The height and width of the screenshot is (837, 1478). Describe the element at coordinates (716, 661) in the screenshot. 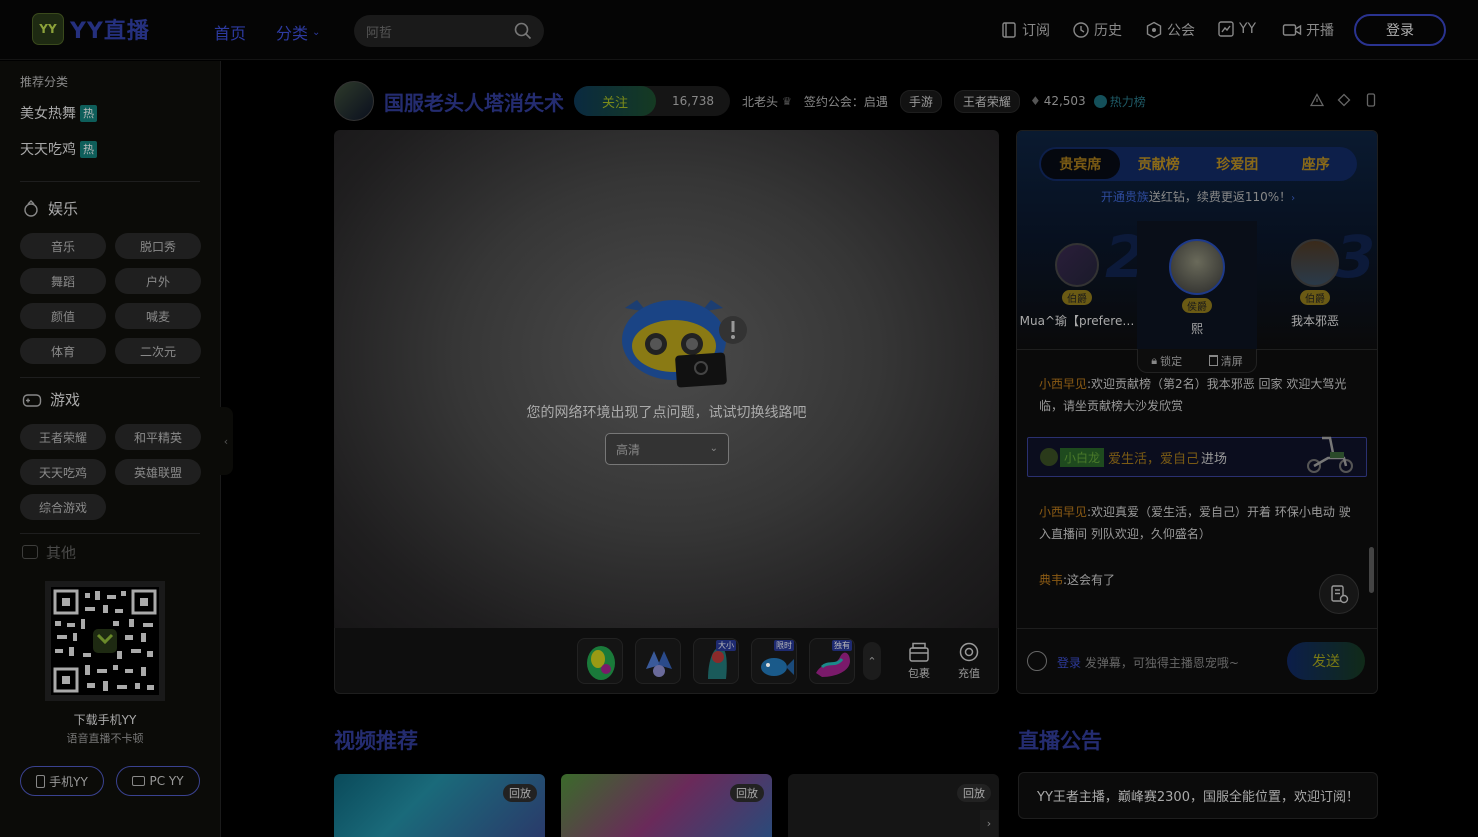

I see `gift-item: 大小` at that location.